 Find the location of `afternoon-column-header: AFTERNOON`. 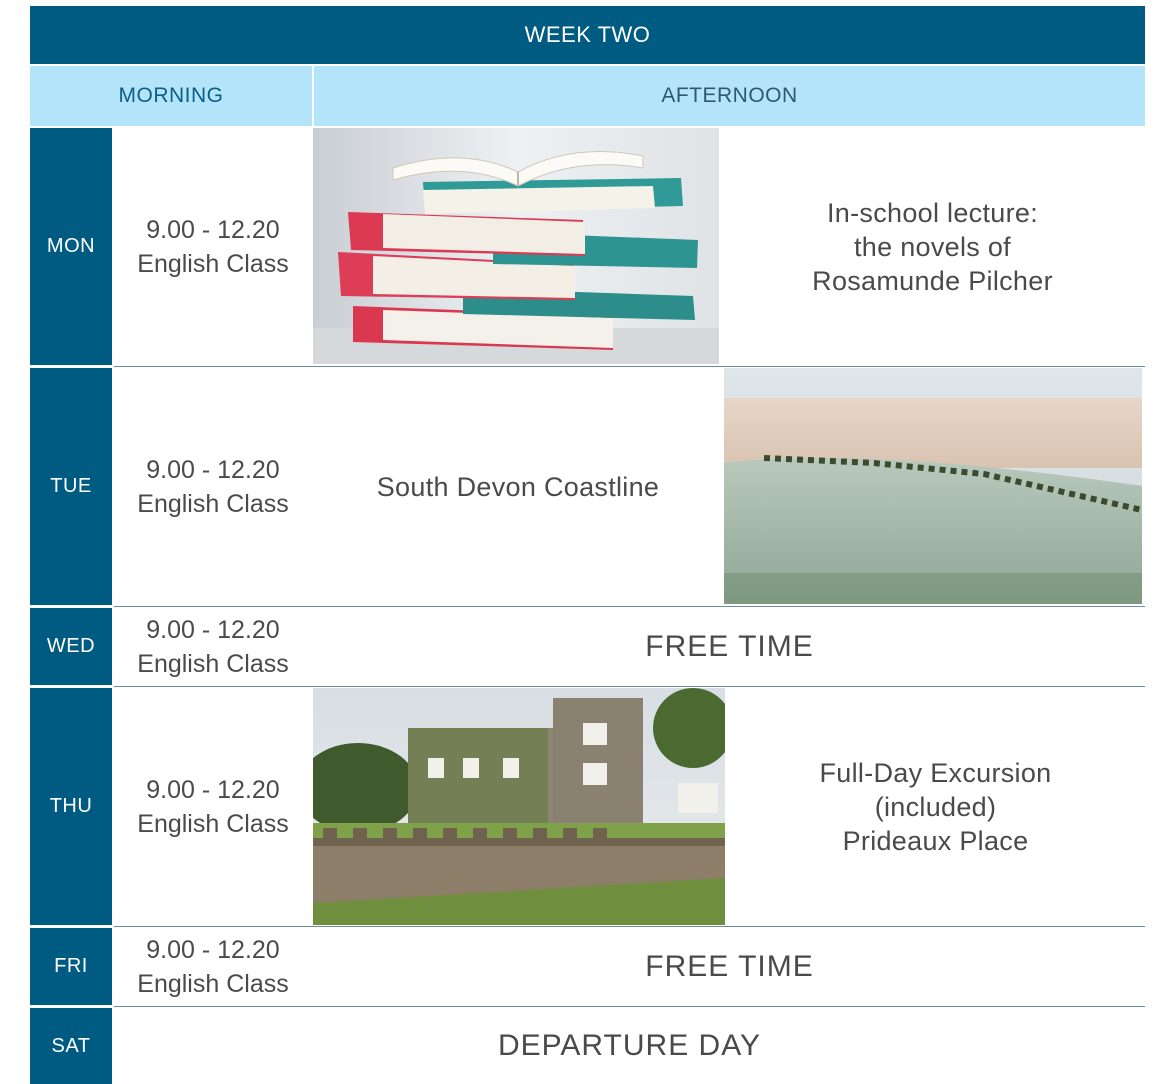

afternoon-column-header: AFTERNOON is located at coordinates (729, 96).